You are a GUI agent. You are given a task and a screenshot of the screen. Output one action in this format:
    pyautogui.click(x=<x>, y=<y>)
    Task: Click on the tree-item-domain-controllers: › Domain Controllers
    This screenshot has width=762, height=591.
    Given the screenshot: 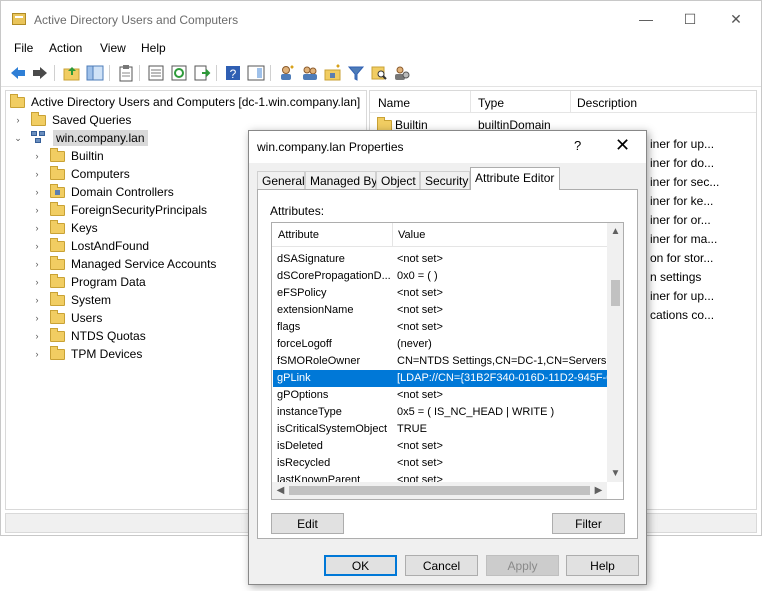 What is the action you would take?
    pyautogui.click(x=103, y=192)
    